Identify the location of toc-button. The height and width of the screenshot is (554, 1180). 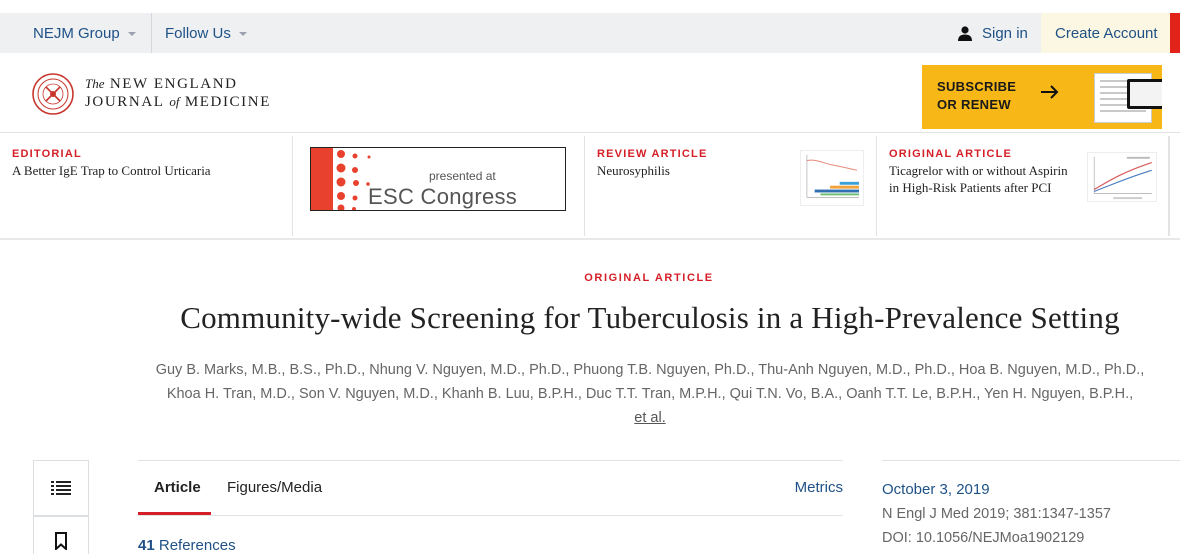
(61, 488).